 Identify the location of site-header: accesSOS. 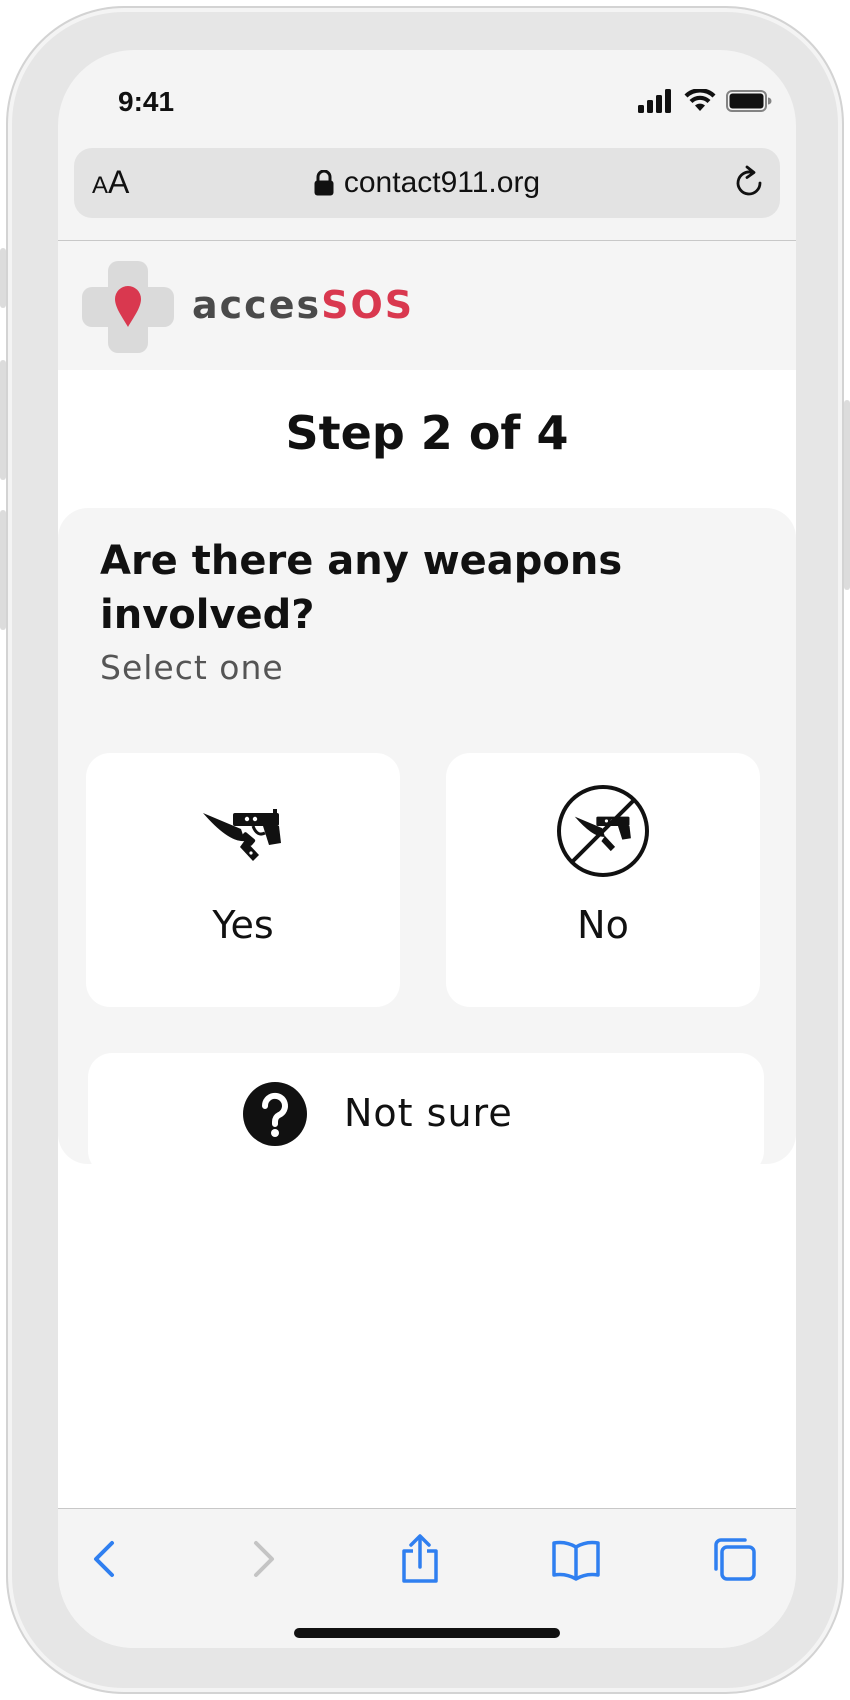
(427, 305).